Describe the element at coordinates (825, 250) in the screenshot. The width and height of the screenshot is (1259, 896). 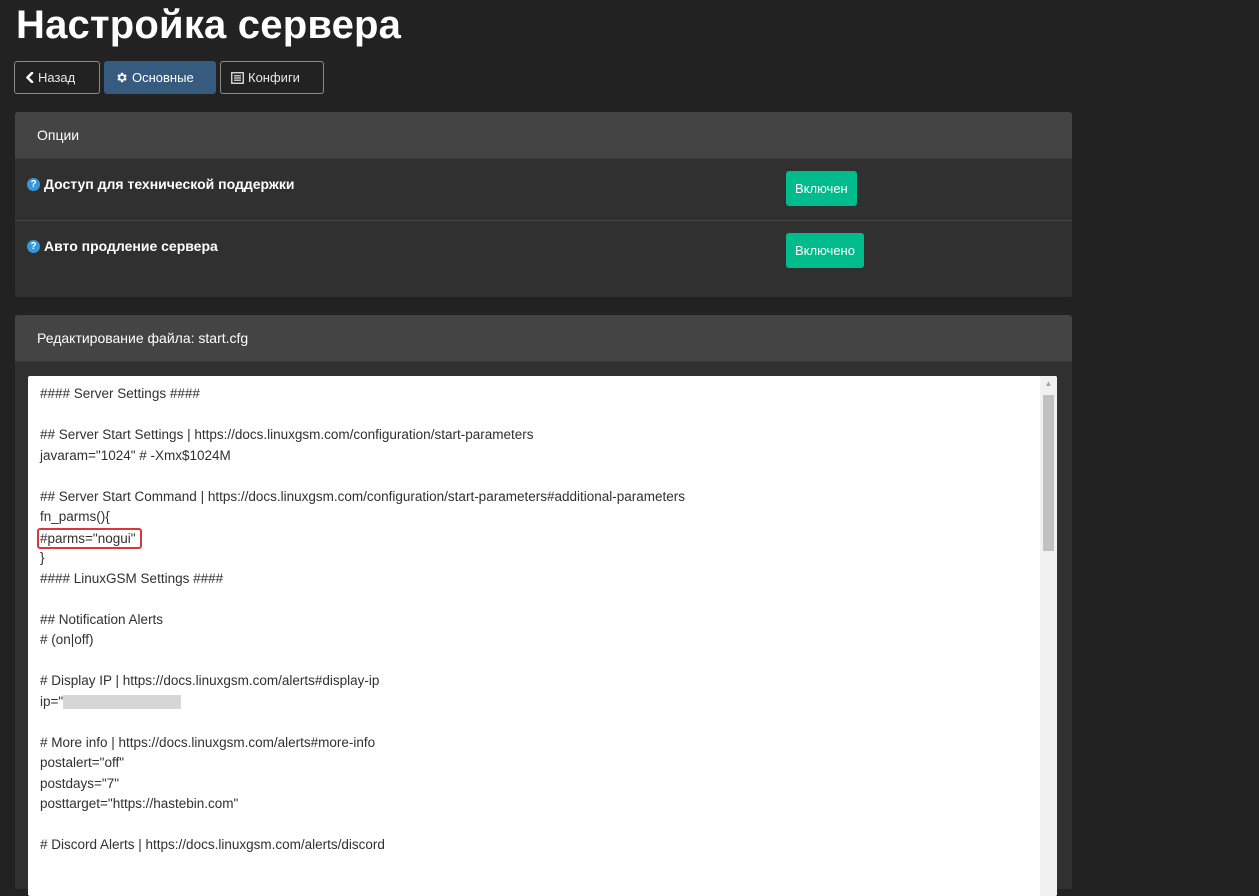
I see `auto-renew-toggle-button: Включено` at that location.